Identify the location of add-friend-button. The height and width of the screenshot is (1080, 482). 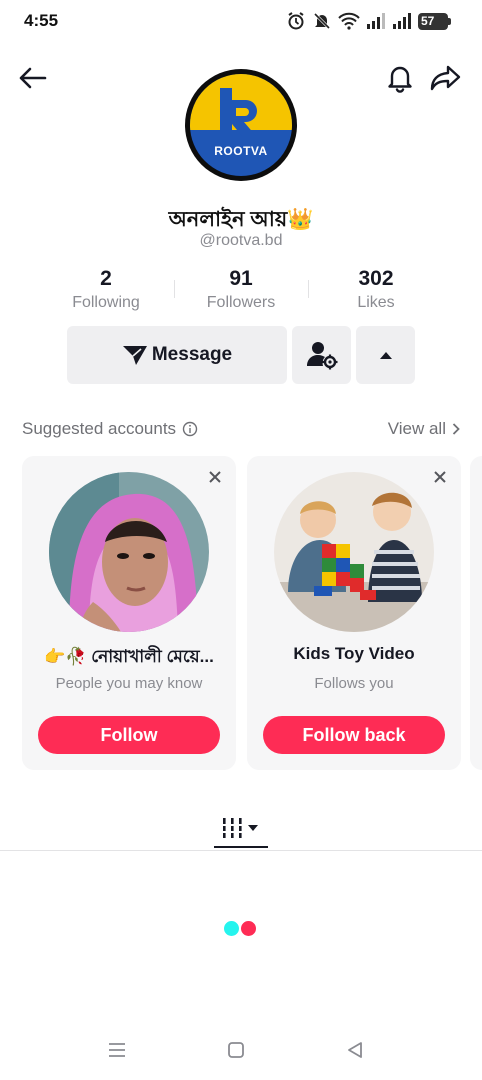
(321, 355).